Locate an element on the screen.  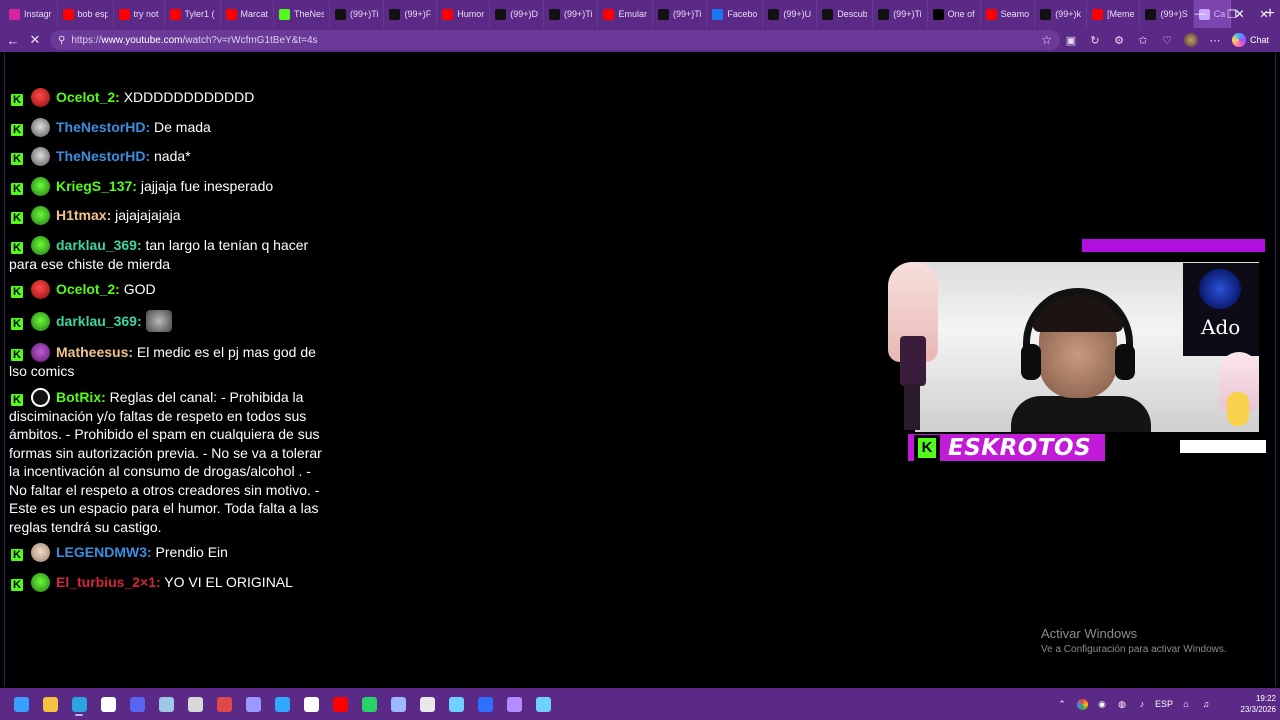
browser-tab: Instagr is located at coordinates (31, 14).